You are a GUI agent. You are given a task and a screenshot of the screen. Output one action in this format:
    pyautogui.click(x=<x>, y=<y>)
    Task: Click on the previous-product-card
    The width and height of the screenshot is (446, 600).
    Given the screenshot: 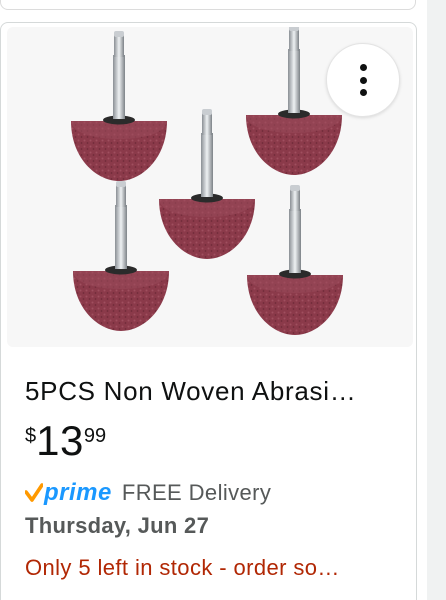 What is the action you would take?
    pyautogui.click(x=208, y=5)
    